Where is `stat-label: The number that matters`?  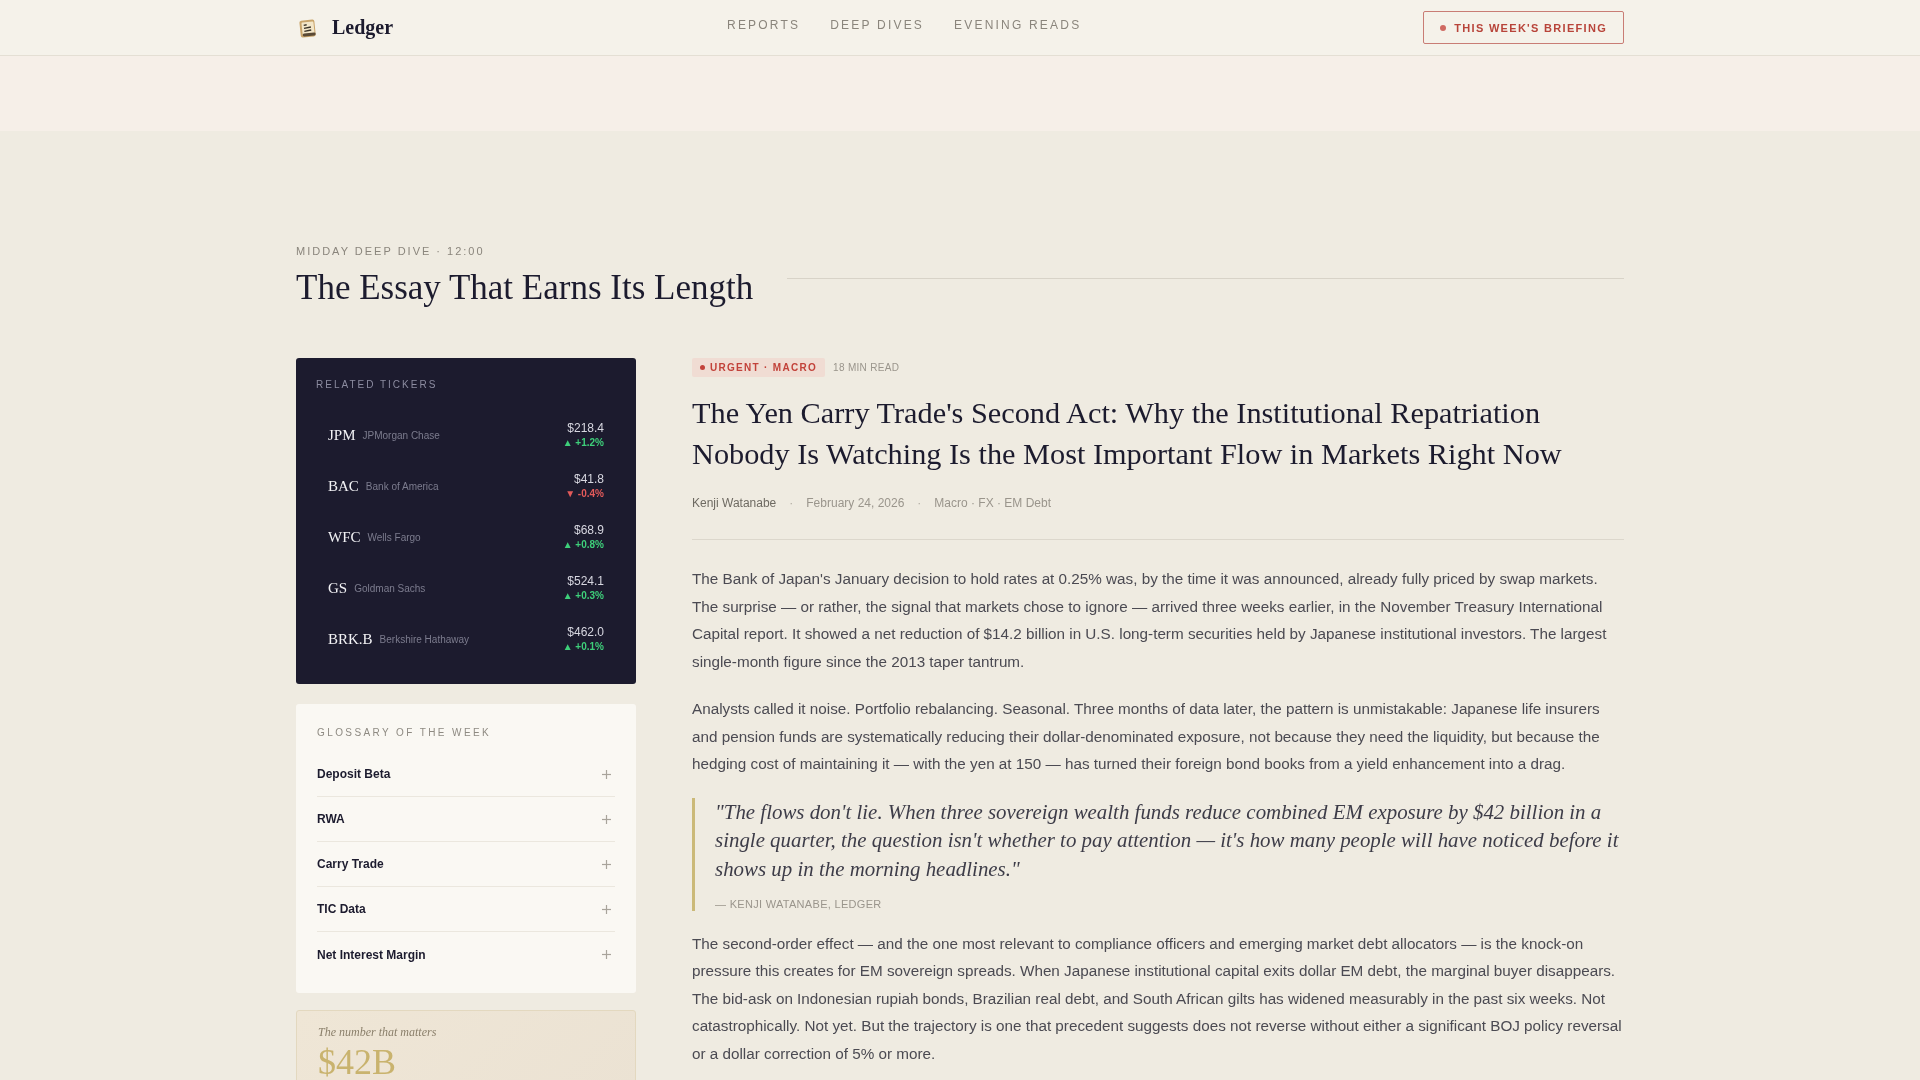
stat-label: The number that matters is located at coordinates (378, 1032).